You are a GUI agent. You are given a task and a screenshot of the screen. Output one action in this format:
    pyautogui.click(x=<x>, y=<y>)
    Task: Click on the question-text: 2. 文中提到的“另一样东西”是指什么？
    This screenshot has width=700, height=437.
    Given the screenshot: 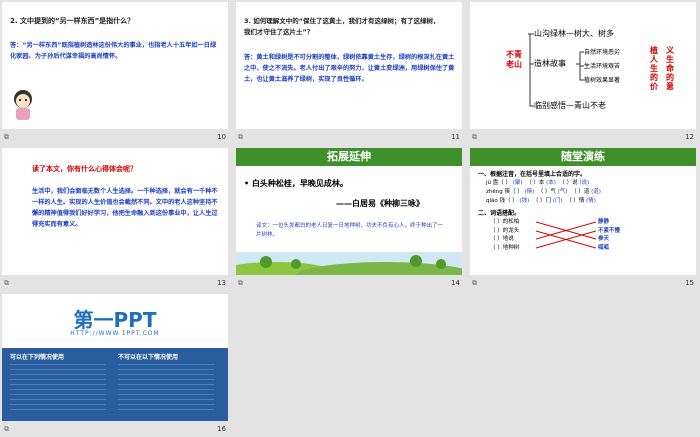 What is the action you would take?
    pyautogui.click(x=72, y=21)
    